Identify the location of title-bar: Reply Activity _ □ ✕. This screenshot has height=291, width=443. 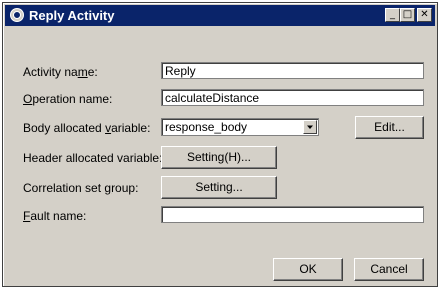
(220, 15).